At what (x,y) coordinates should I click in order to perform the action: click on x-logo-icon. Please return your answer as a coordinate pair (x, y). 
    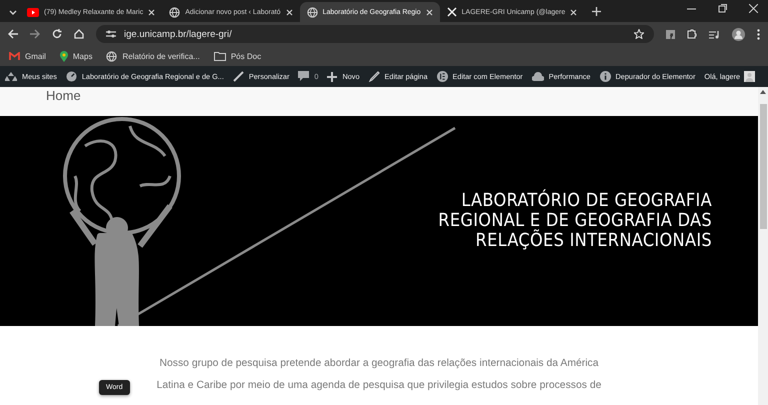
    Looking at the image, I should click on (451, 12).